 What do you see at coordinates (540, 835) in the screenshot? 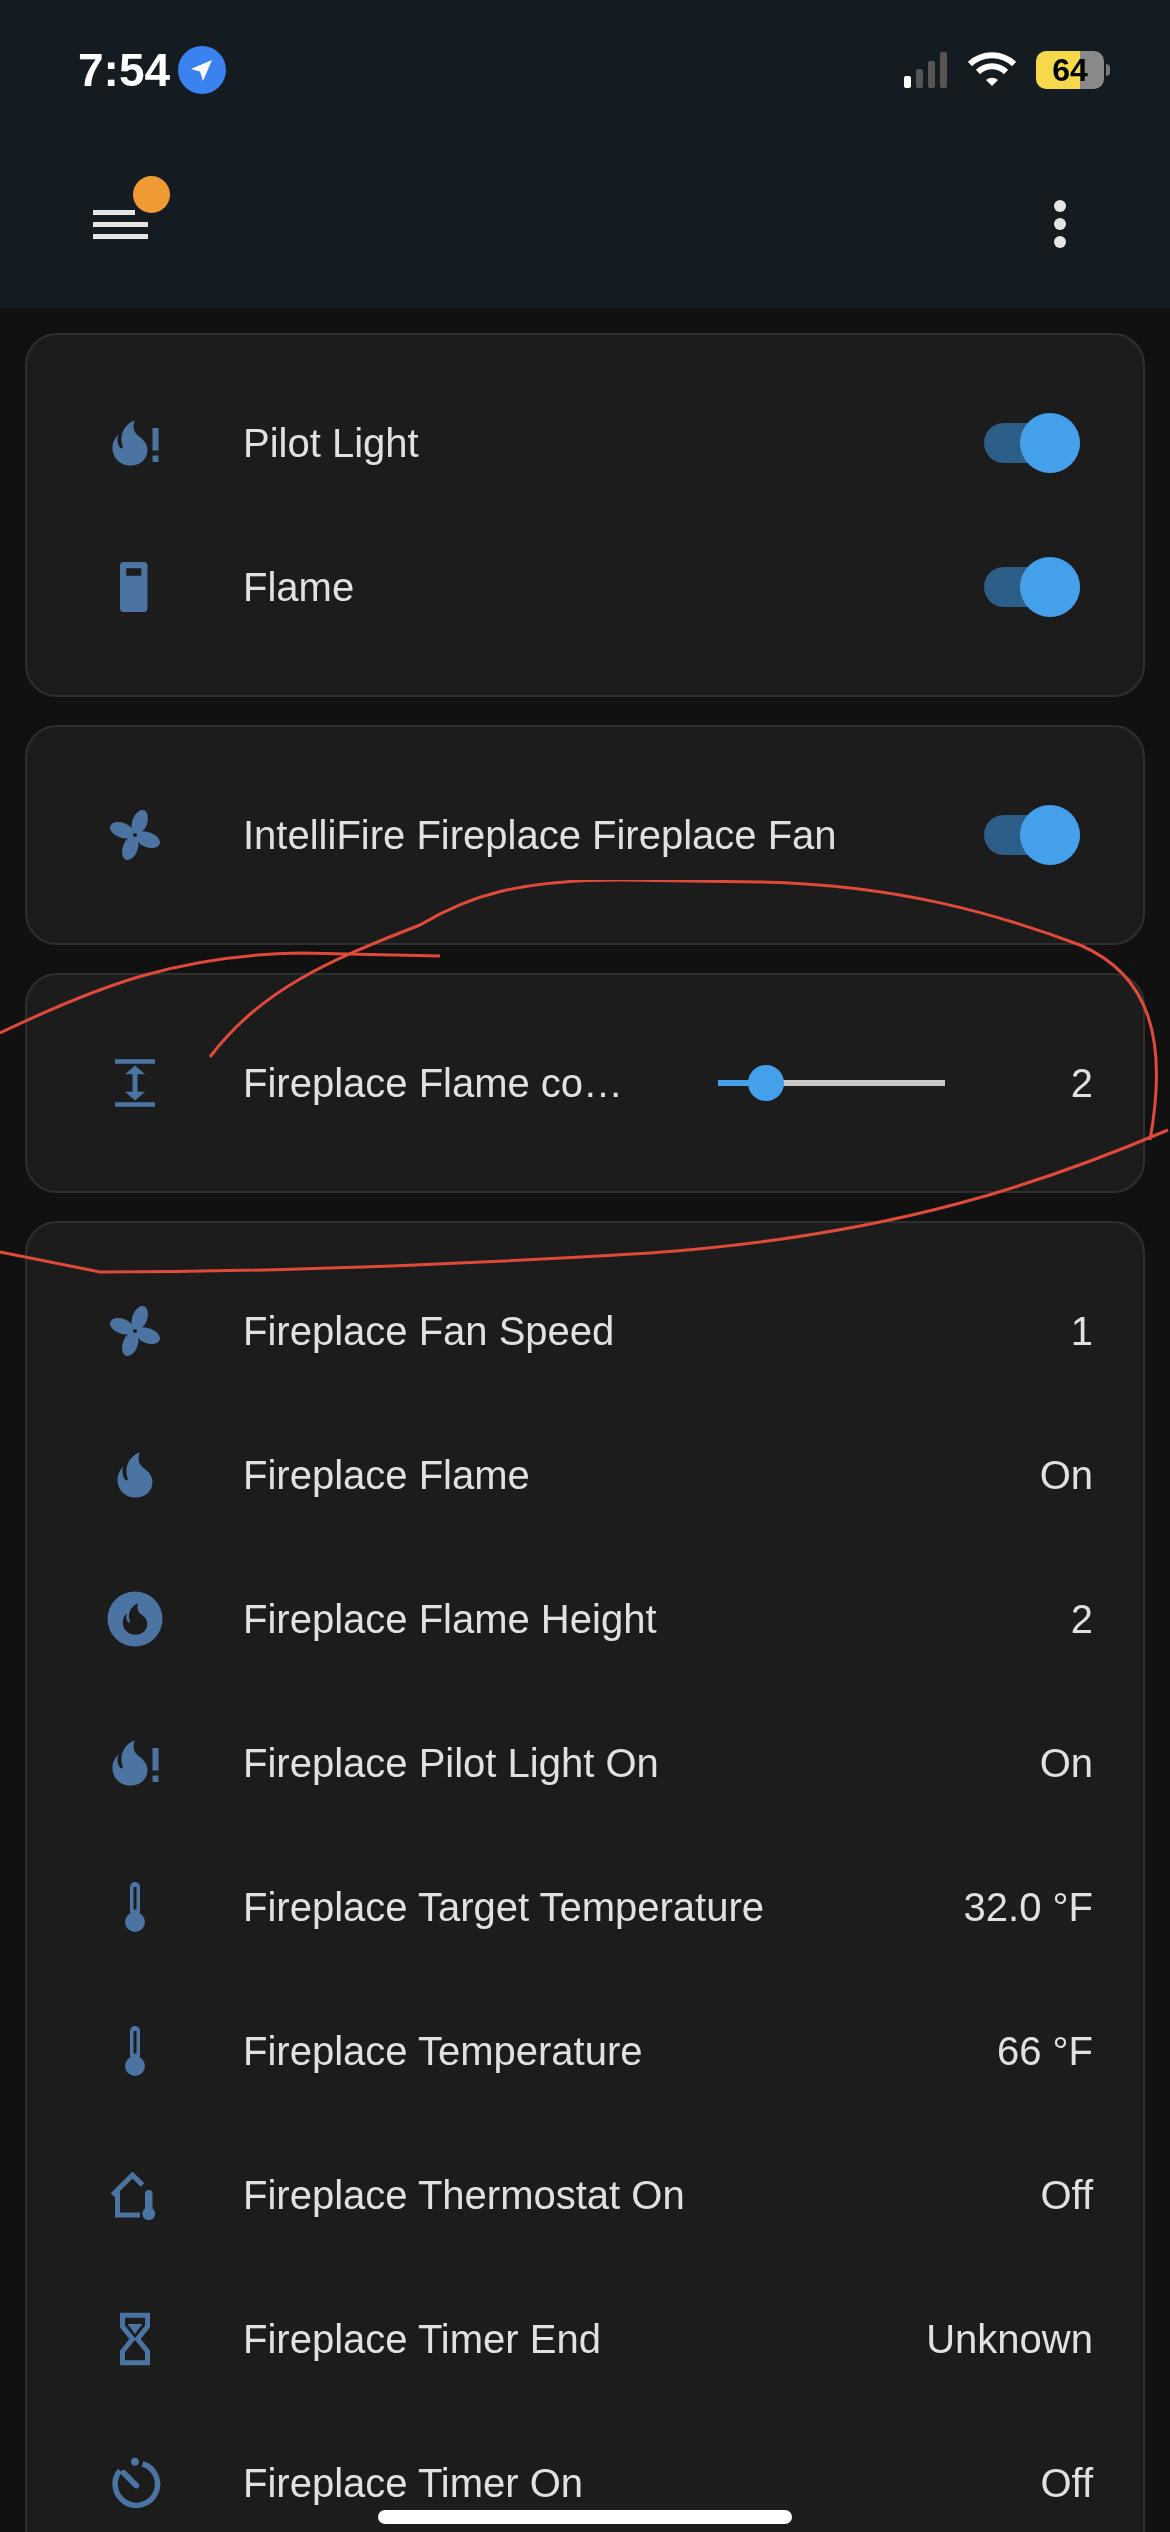
I see `entity-name: IntelliFire Fireplace Fireplace Fan` at bounding box center [540, 835].